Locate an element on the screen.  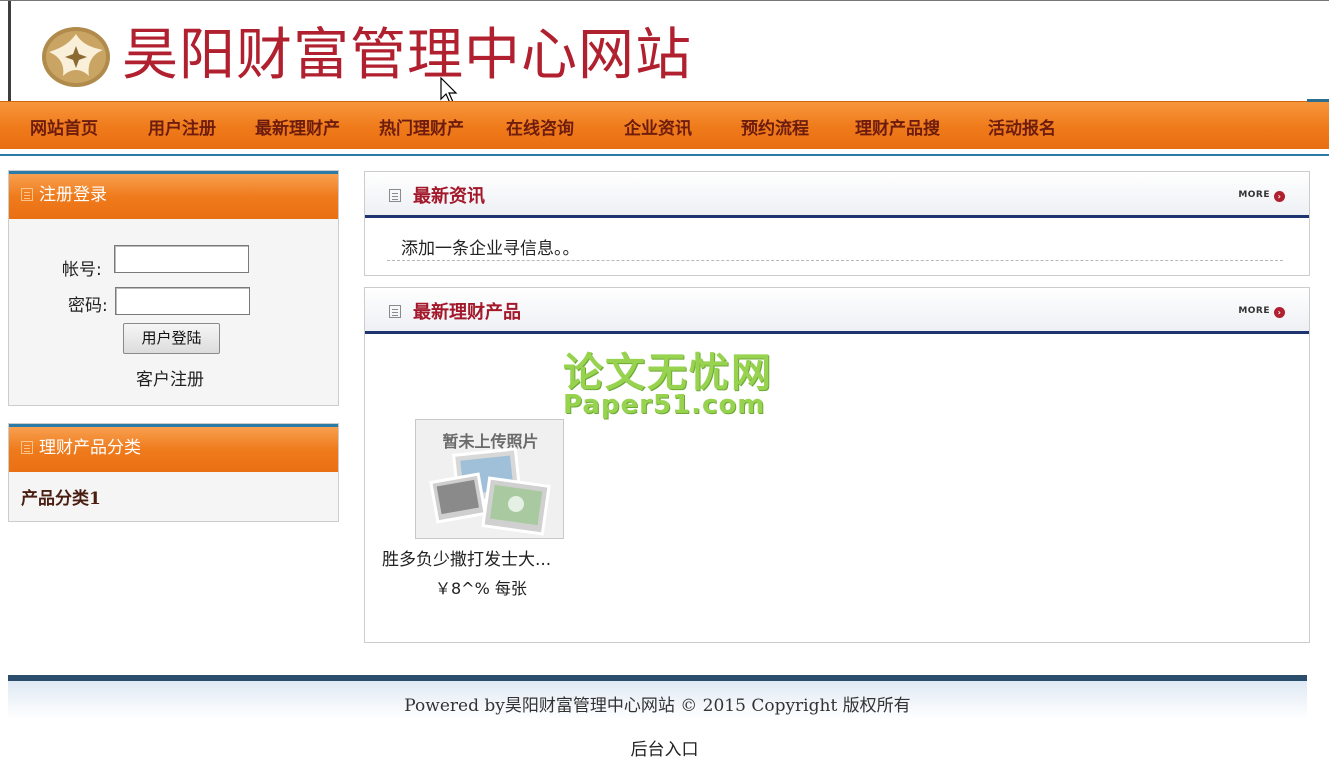
site-header: 昊阳财富管理中心网站 is located at coordinates (664, 52).